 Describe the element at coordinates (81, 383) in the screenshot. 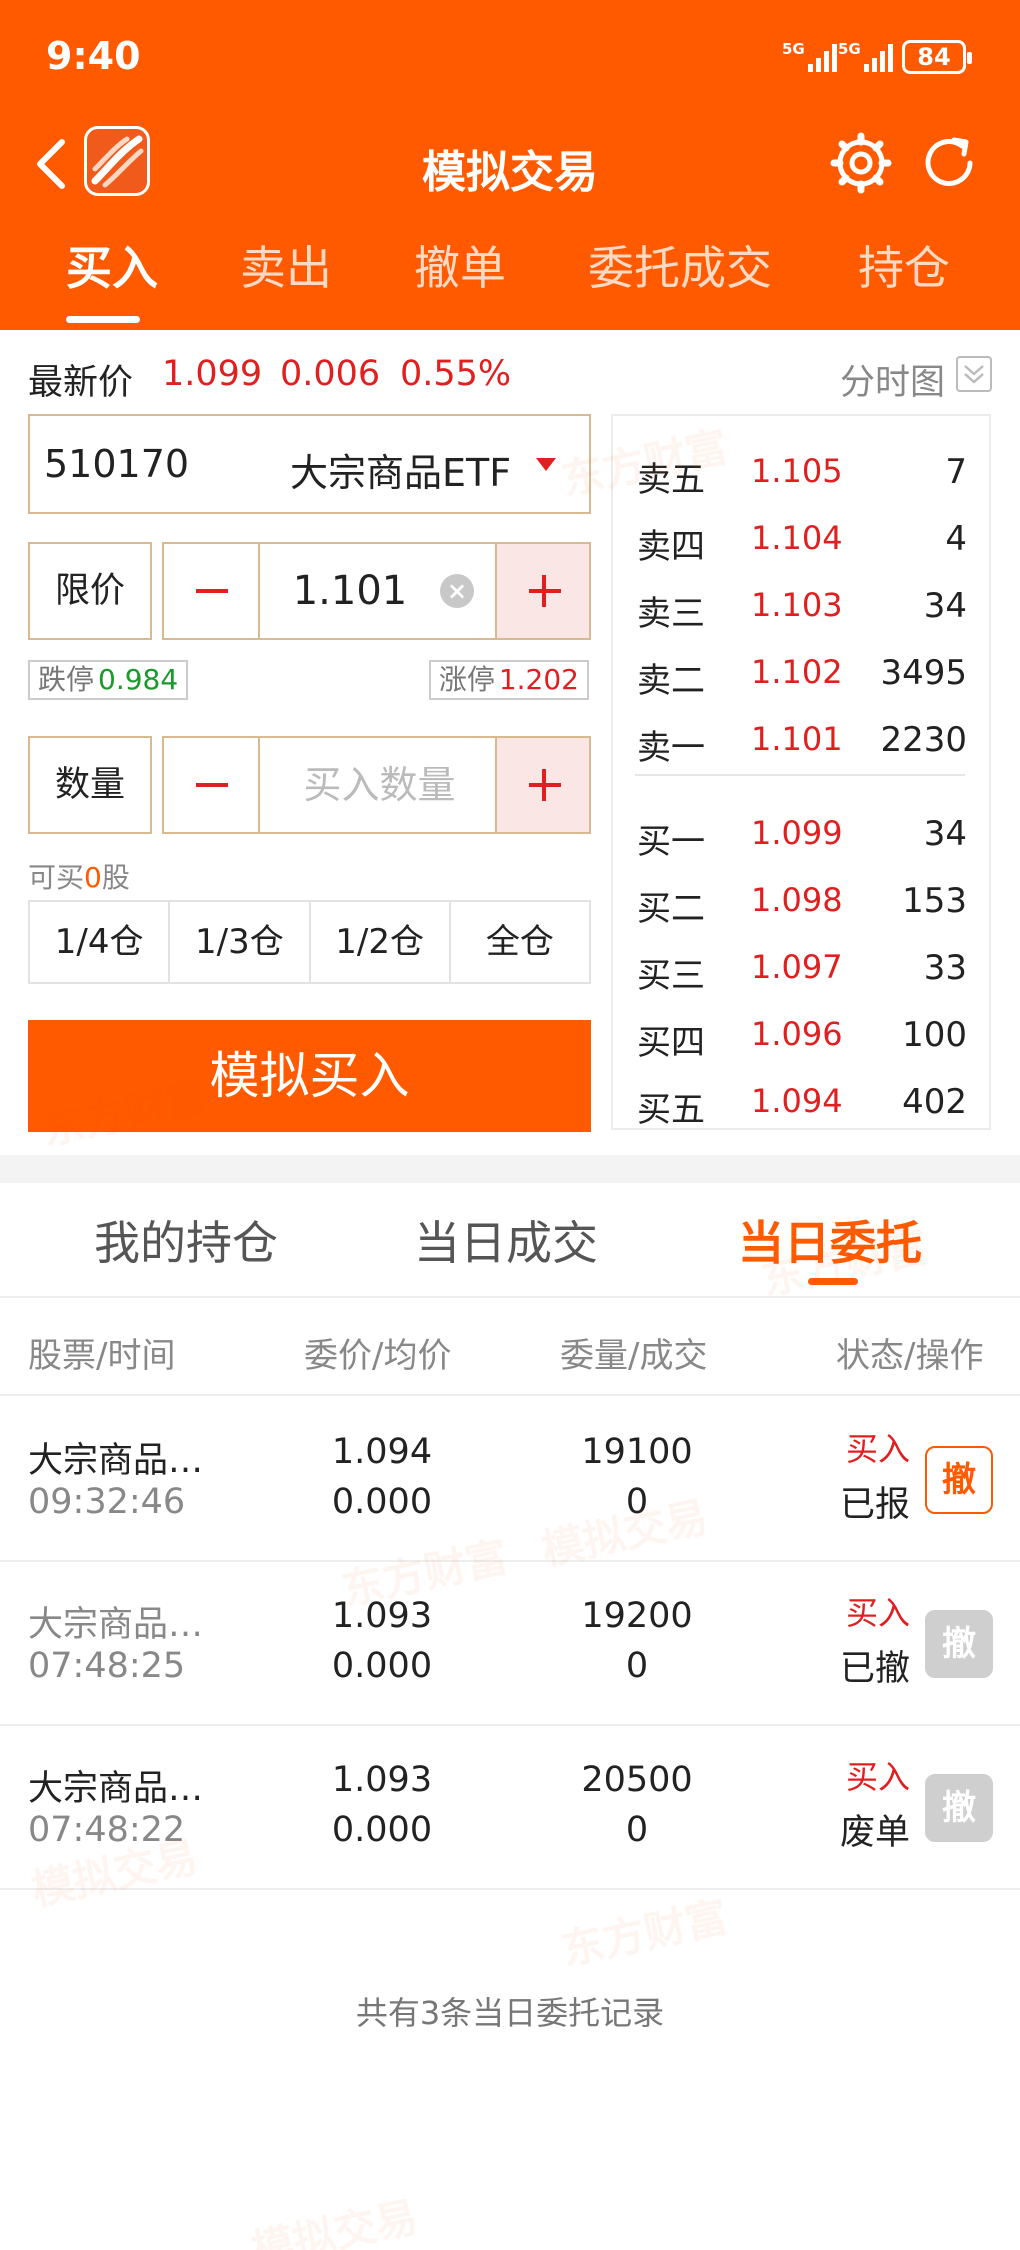

I see `latest-price-label: 最新价` at that location.